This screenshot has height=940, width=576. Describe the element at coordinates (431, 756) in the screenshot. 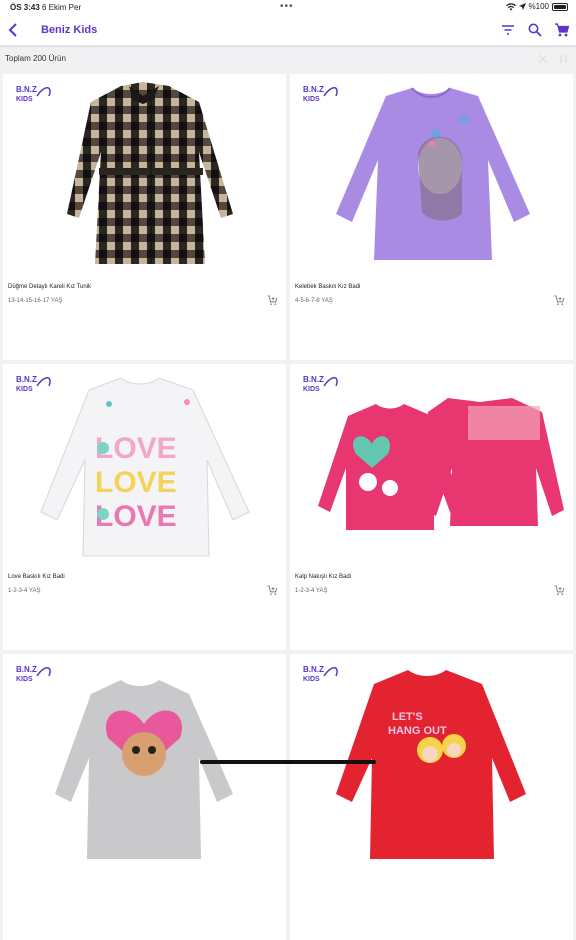

I see `product-image-red-hangout-top: LET'S HANG OUT` at that location.